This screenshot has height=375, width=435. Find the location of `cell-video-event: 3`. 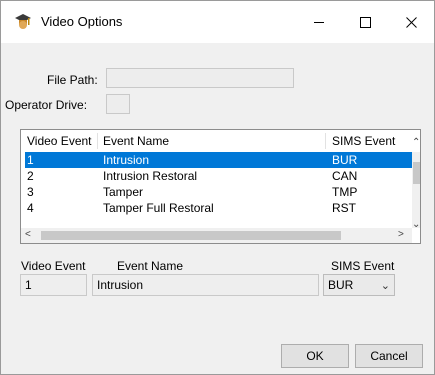

cell-video-event: 3 is located at coordinates (30, 192).